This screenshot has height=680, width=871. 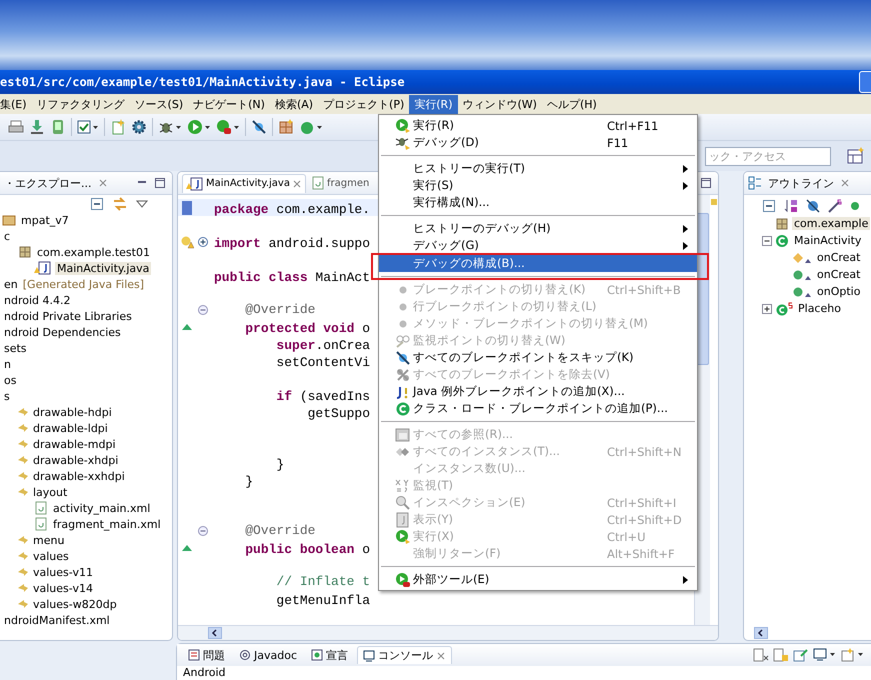 What do you see at coordinates (206, 655) in the screenshot?
I see `panel-tab: 問題` at bounding box center [206, 655].